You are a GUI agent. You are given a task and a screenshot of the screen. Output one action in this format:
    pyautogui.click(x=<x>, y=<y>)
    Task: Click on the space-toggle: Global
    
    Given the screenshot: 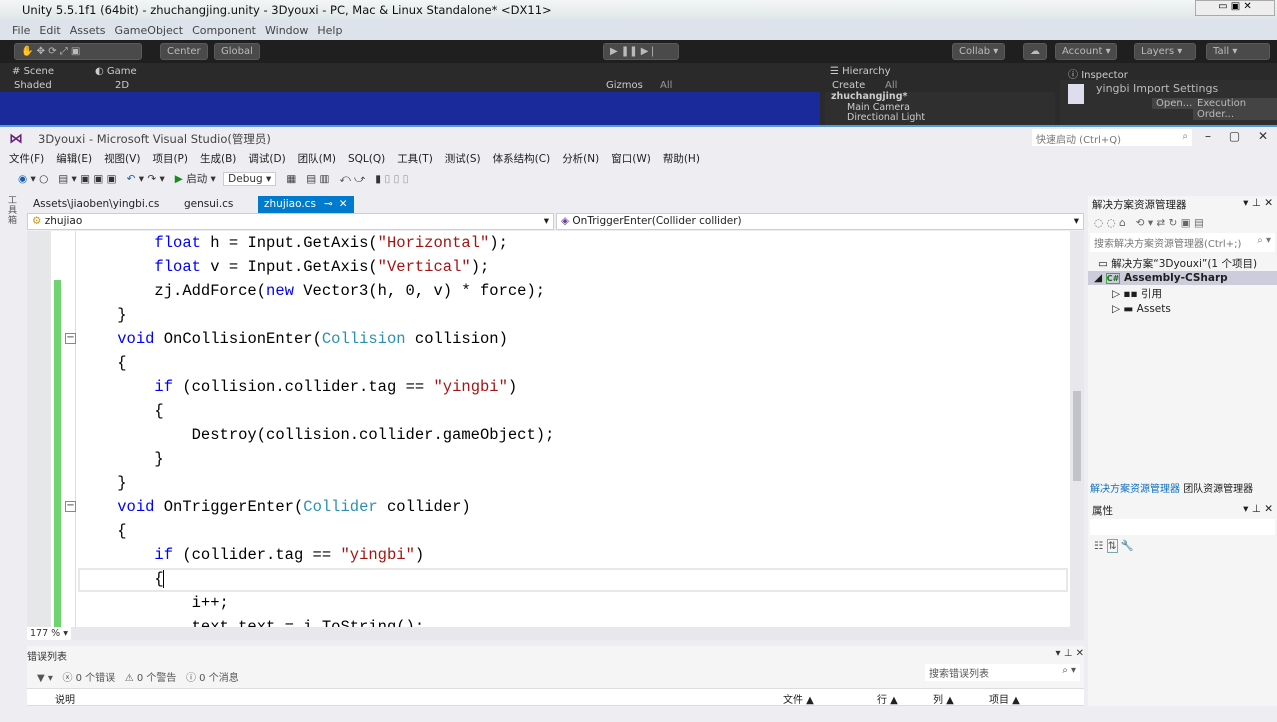 What is the action you would take?
    pyautogui.click(x=237, y=51)
    